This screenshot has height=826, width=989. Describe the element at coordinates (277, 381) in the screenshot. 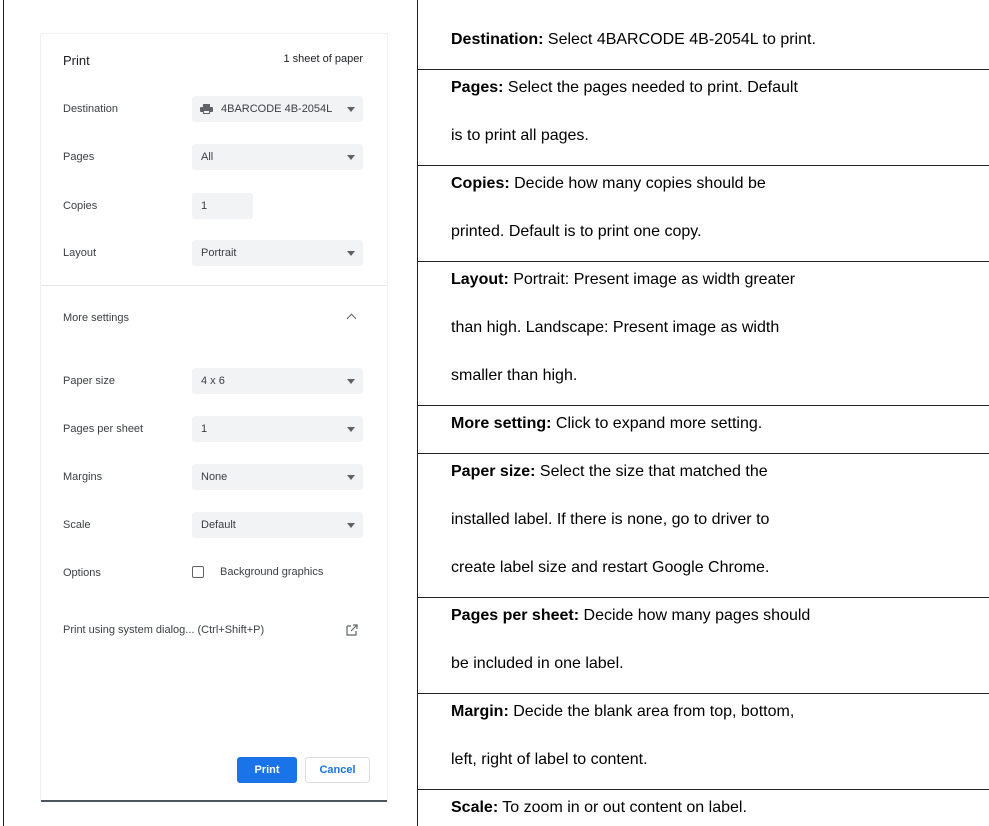

I see `paper-size-select: 4 x 6` at that location.